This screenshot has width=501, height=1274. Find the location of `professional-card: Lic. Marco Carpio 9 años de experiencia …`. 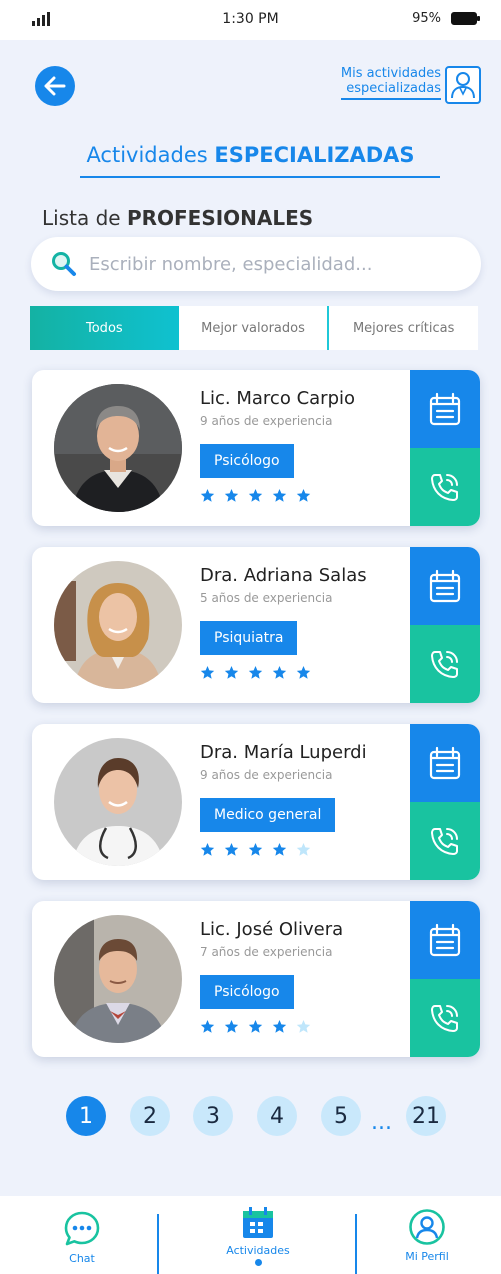

professional-card: Lic. Marco Carpio 9 años de experiencia … is located at coordinates (256, 448).